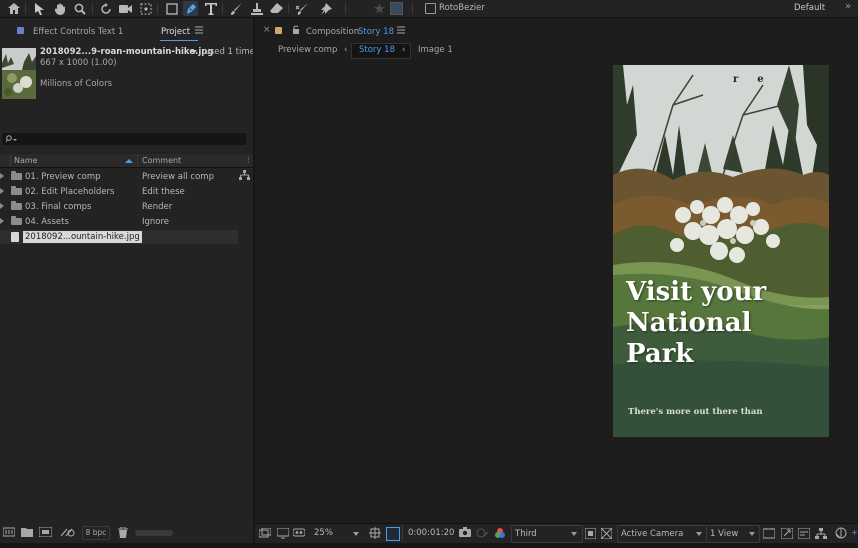  I want to click on project-settings-icon, so click(68, 532).